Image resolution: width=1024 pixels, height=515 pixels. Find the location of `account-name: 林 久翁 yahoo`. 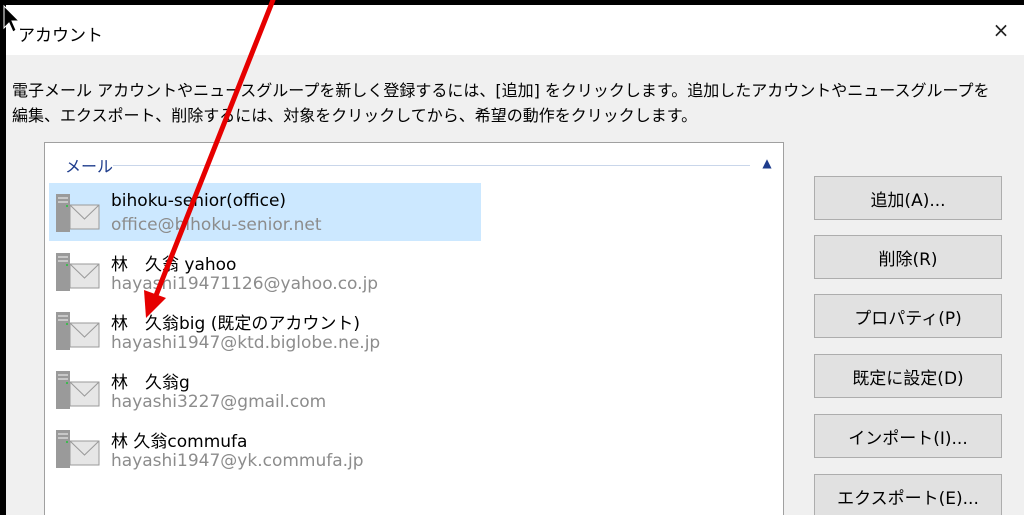

account-name: 林 久翁 yahoo is located at coordinates (174, 265).